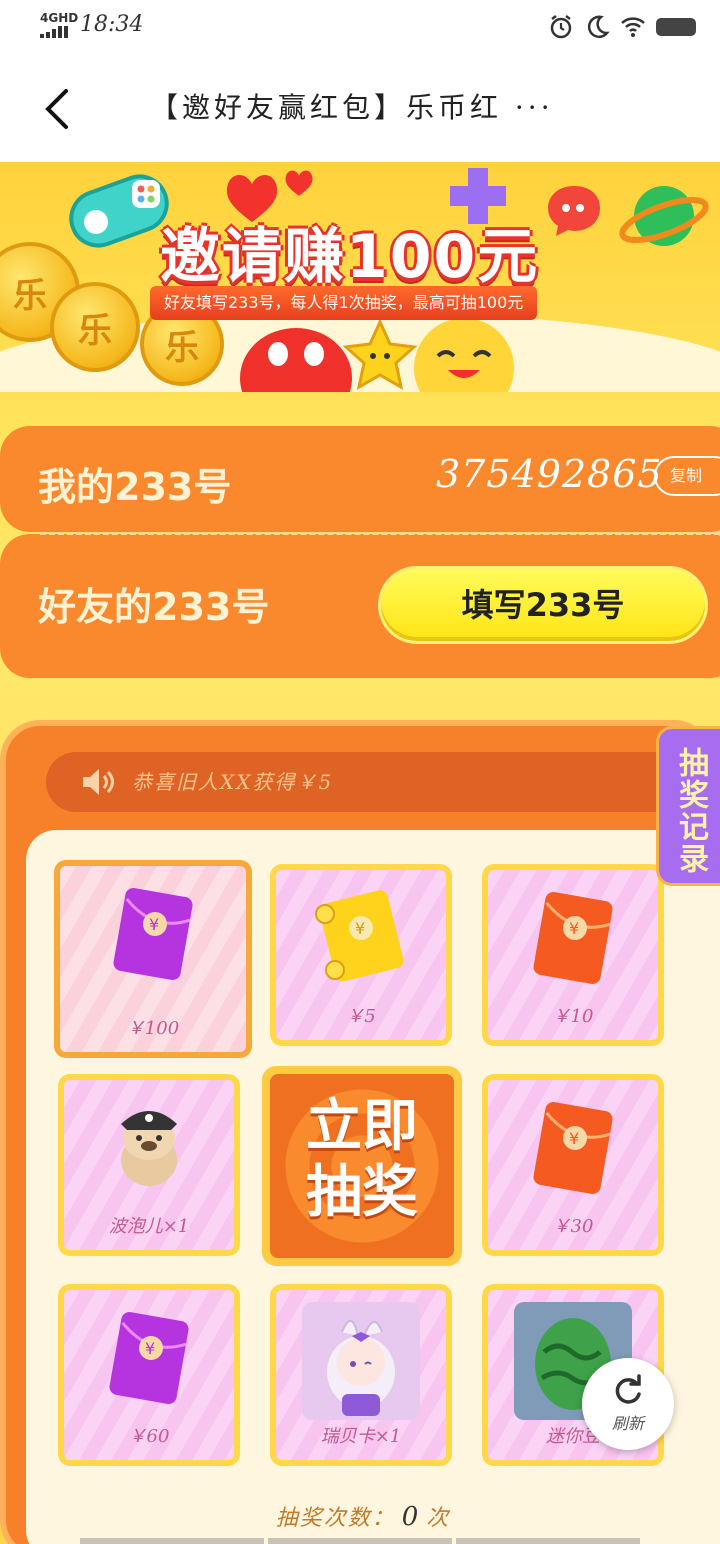 The height and width of the screenshot is (1544, 720). What do you see at coordinates (98, 782) in the screenshot?
I see `speaker-icon` at bounding box center [98, 782].